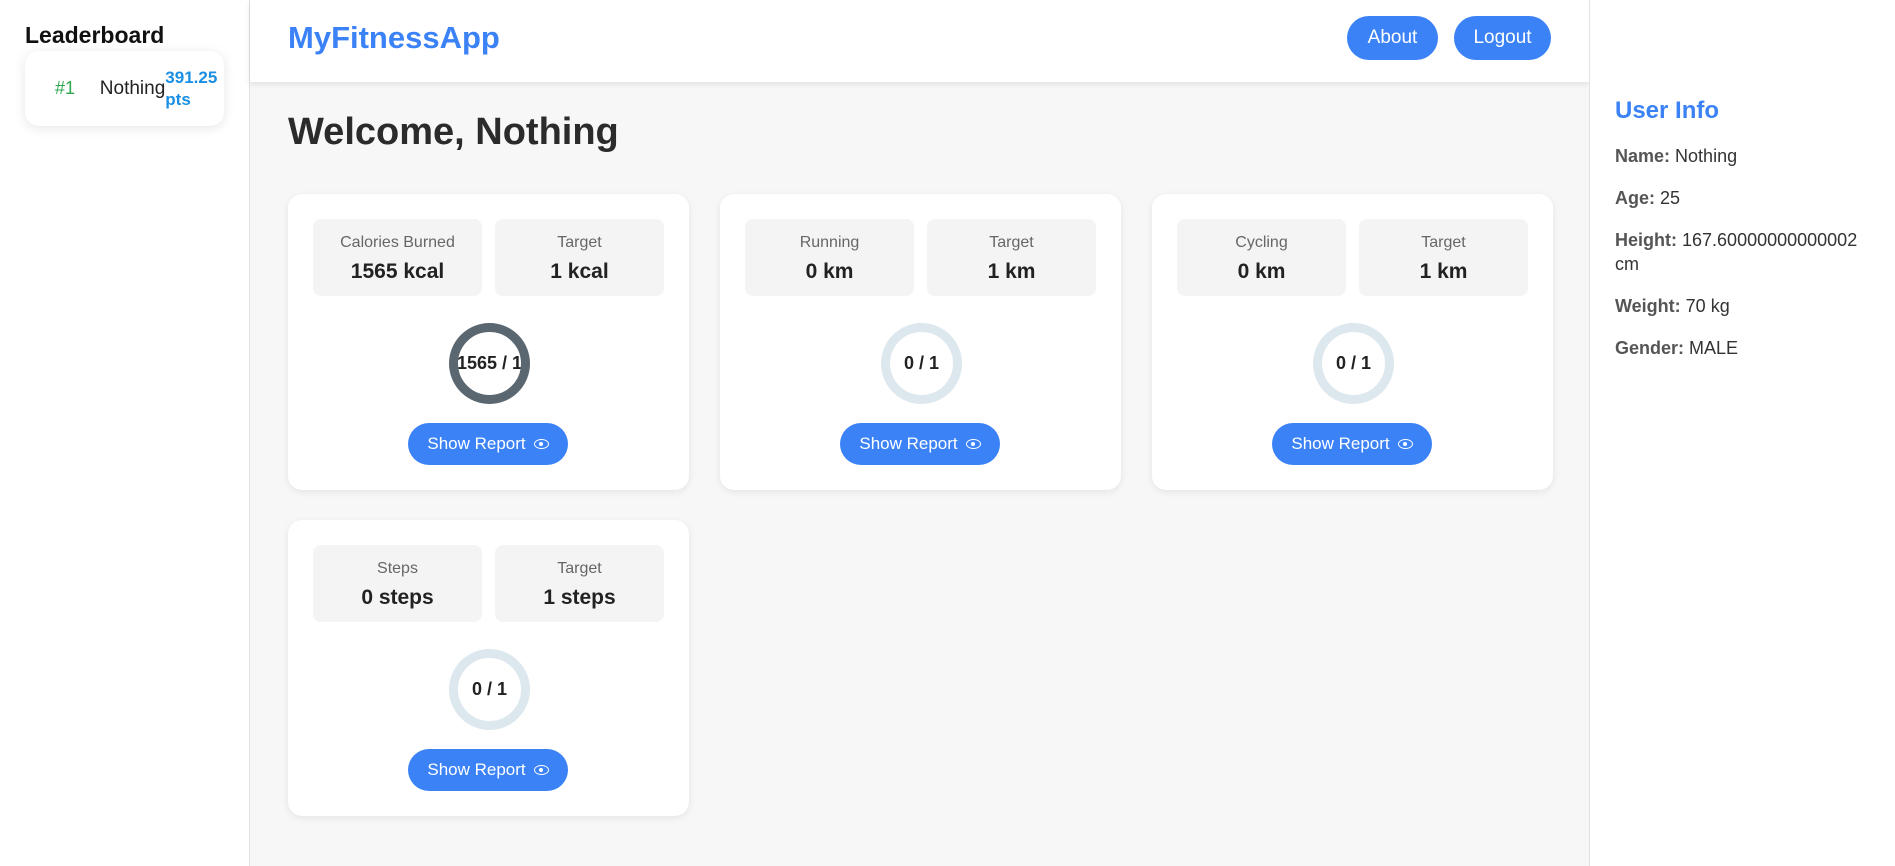 This screenshot has height=866, width=1895. Describe the element at coordinates (1261, 242) in the screenshot. I see `metric-label: Cycling` at that location.